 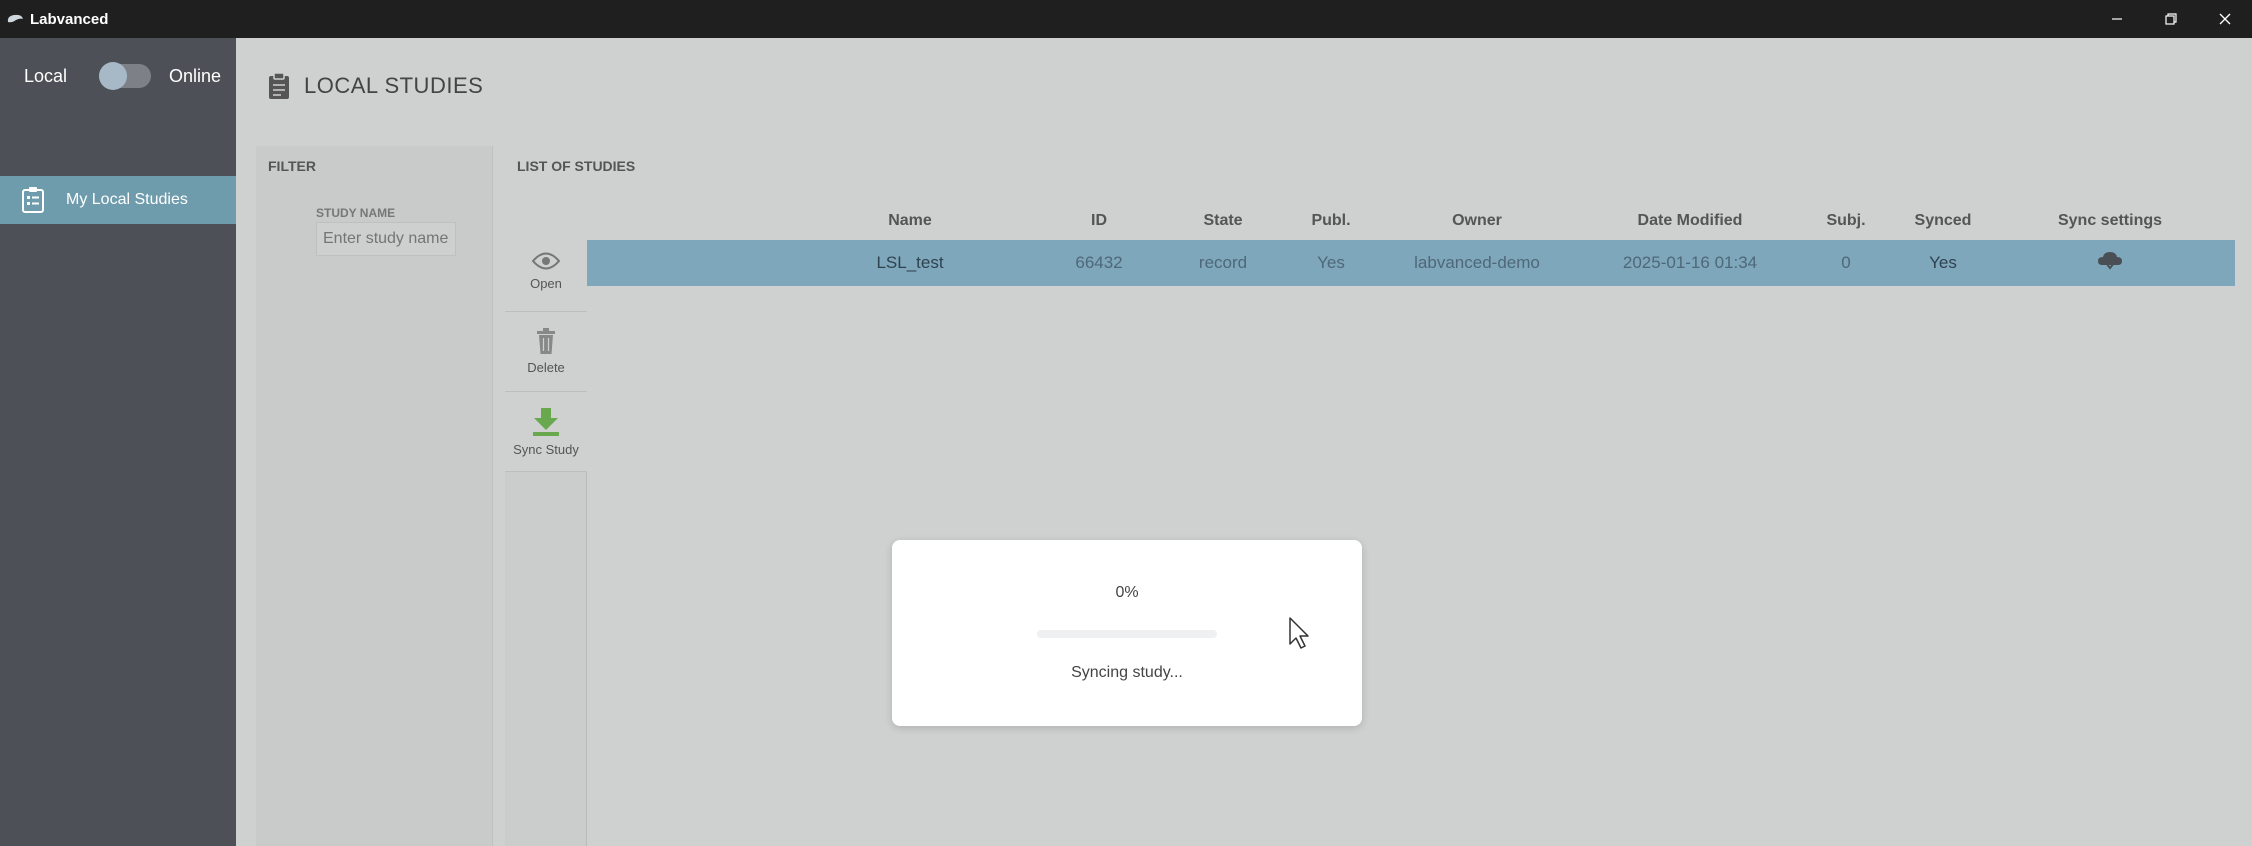 I want to click on mode-switch-row: Local Online, so click(x=123, y=76).